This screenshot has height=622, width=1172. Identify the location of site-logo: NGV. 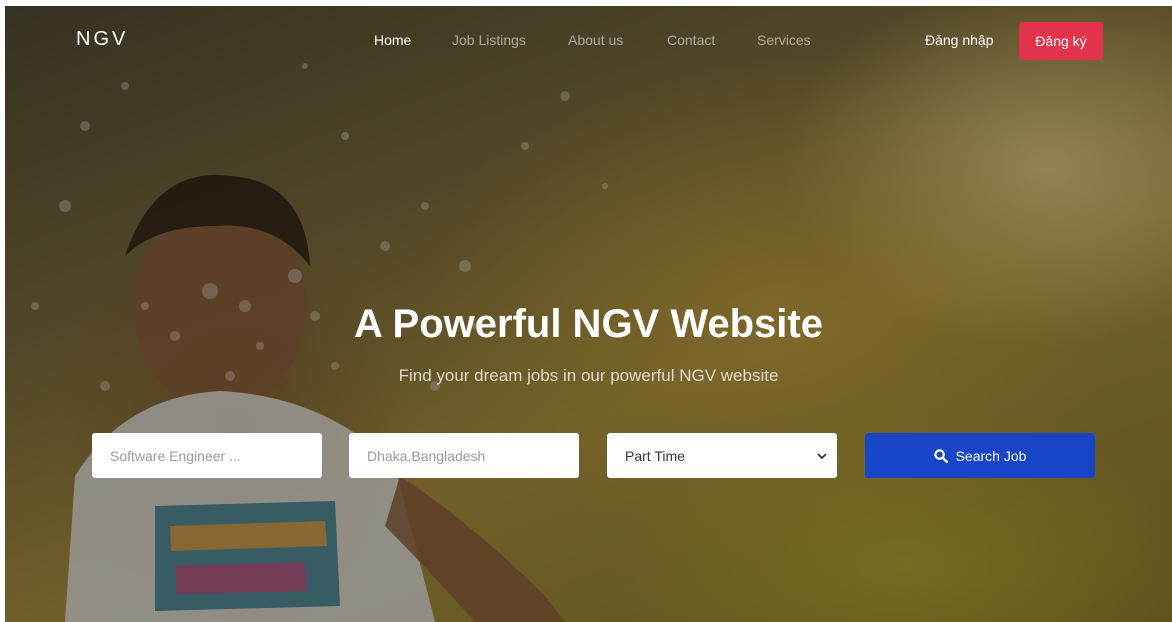
(102, 39).